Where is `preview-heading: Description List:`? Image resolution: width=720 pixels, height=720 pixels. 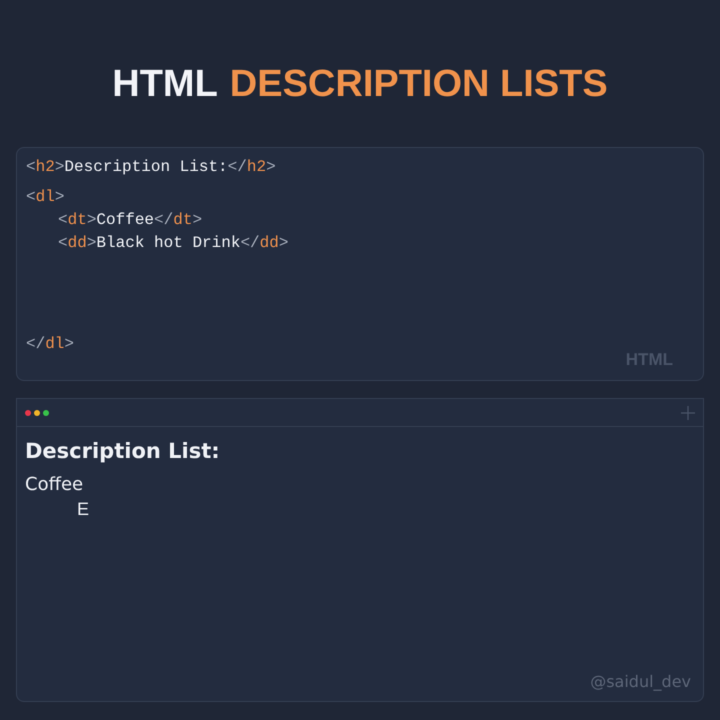 preview-heading: Description List: is located at coordinates (123, 451).